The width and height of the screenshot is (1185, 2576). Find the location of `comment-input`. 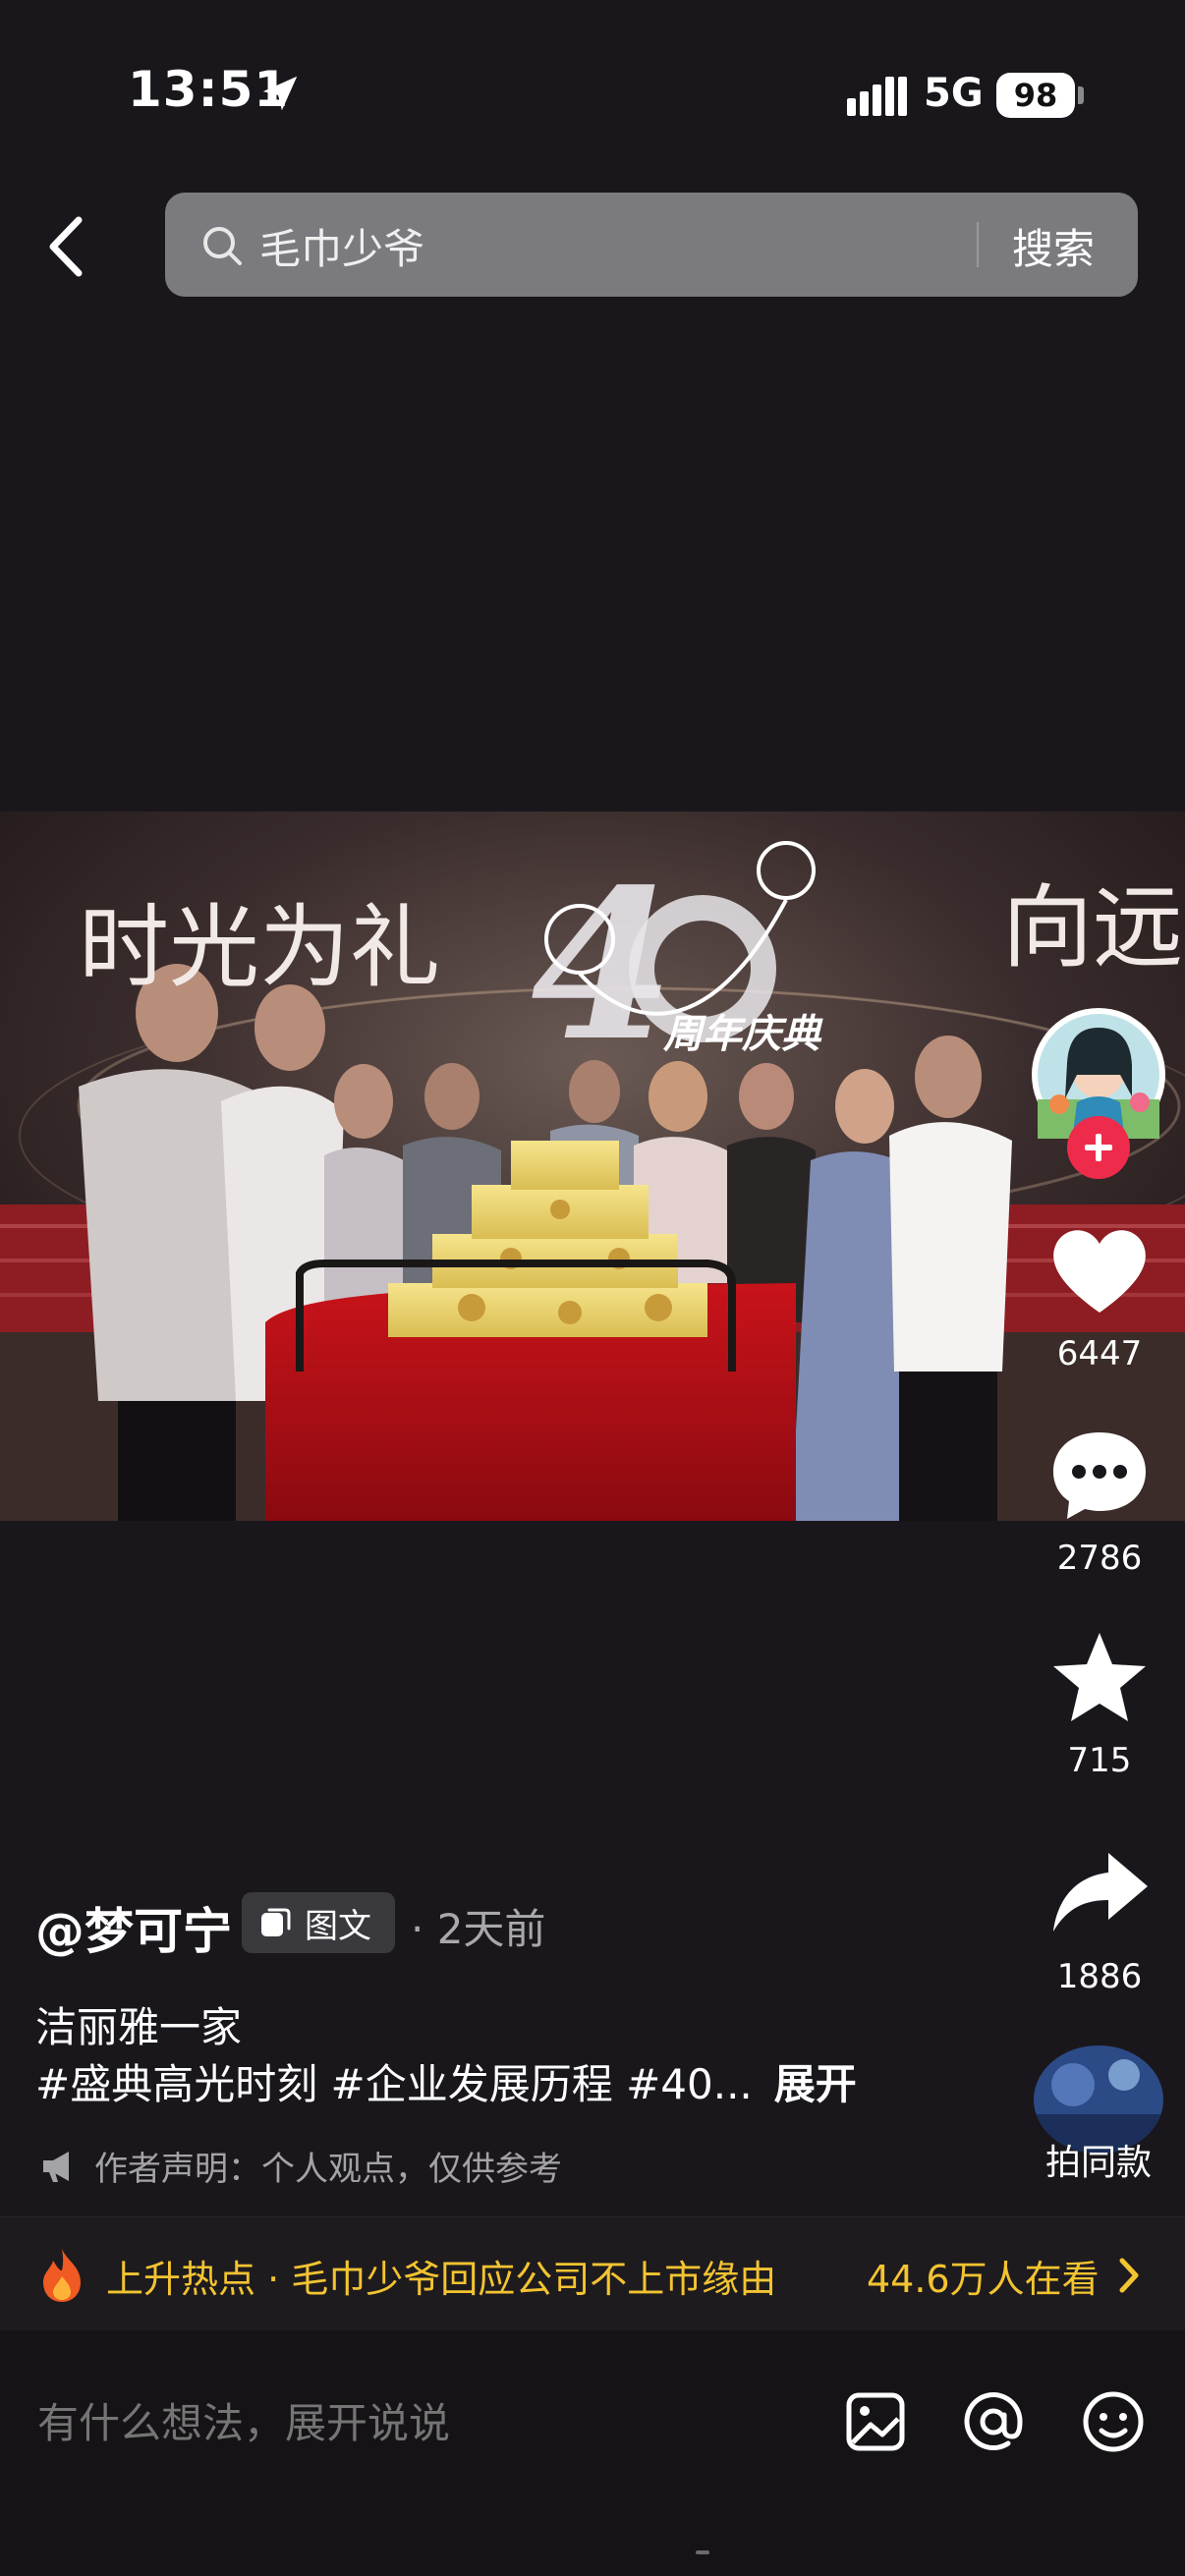

comment-input is located at coordinates (418, 2423).